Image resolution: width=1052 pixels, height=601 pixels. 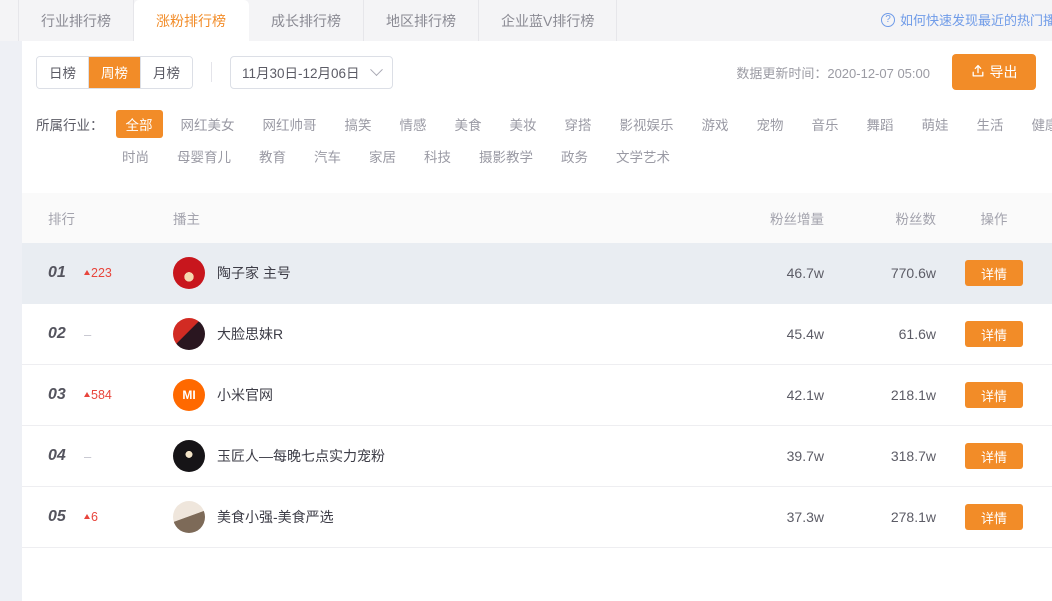 I want to click on cell-rank: 03 584, so click(x=94, y=395).